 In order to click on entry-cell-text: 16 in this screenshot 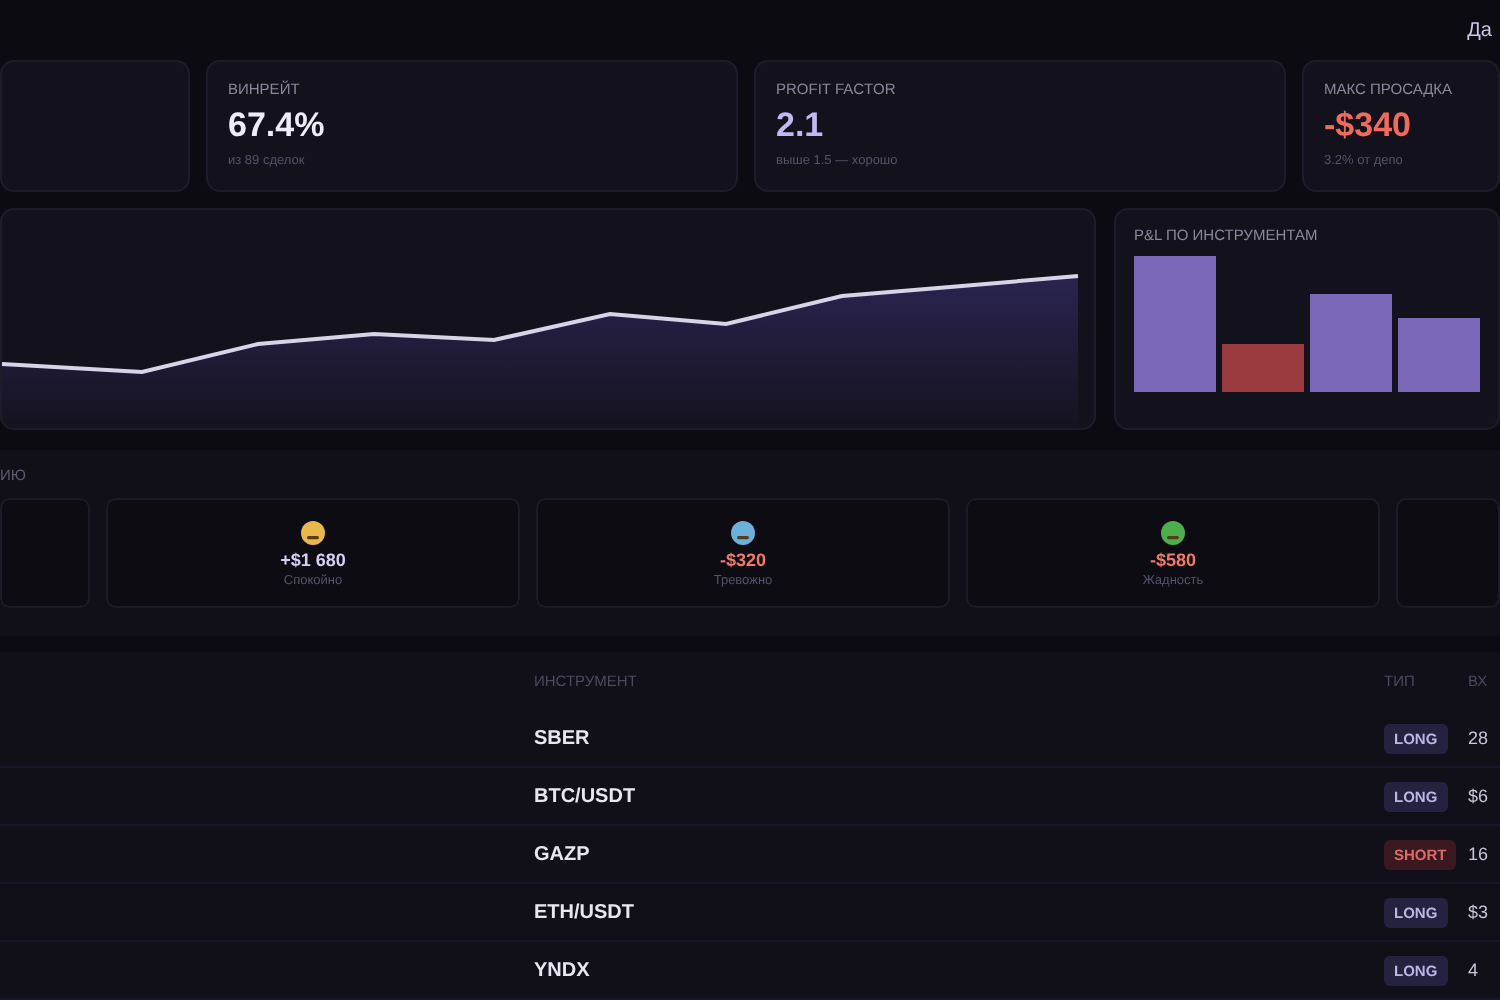, I will do `click(1479, 854)`.